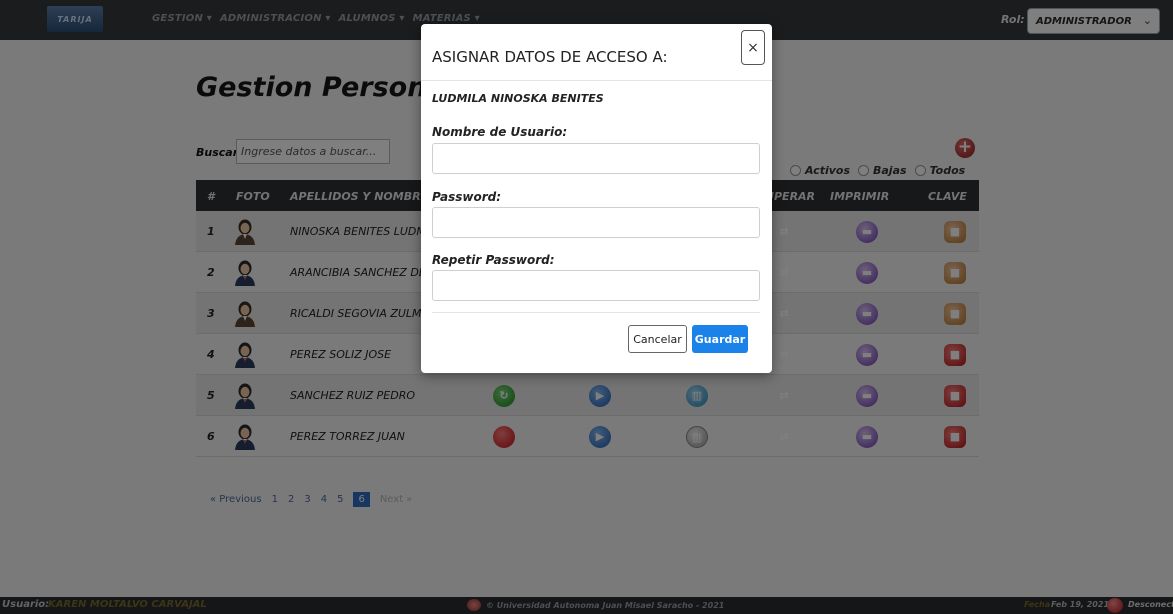  Describe the element at coordinates (596, 285) in the screenshot. I see `repeat-password-input` at that location.